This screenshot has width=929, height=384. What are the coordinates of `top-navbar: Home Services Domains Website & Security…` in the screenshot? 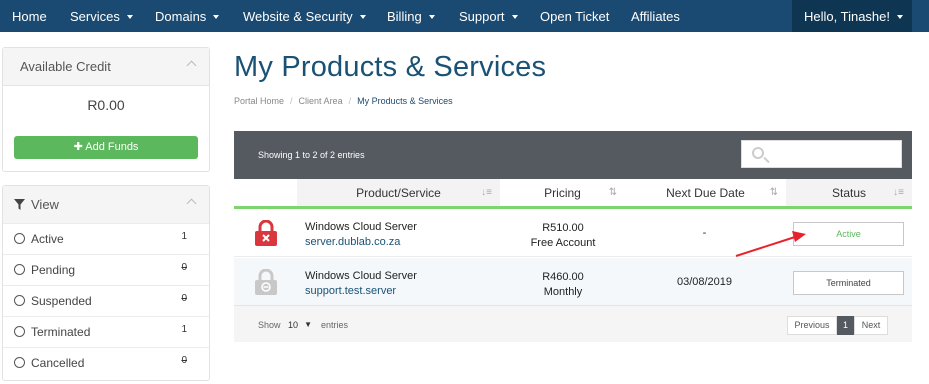 It's located at (464, 16).